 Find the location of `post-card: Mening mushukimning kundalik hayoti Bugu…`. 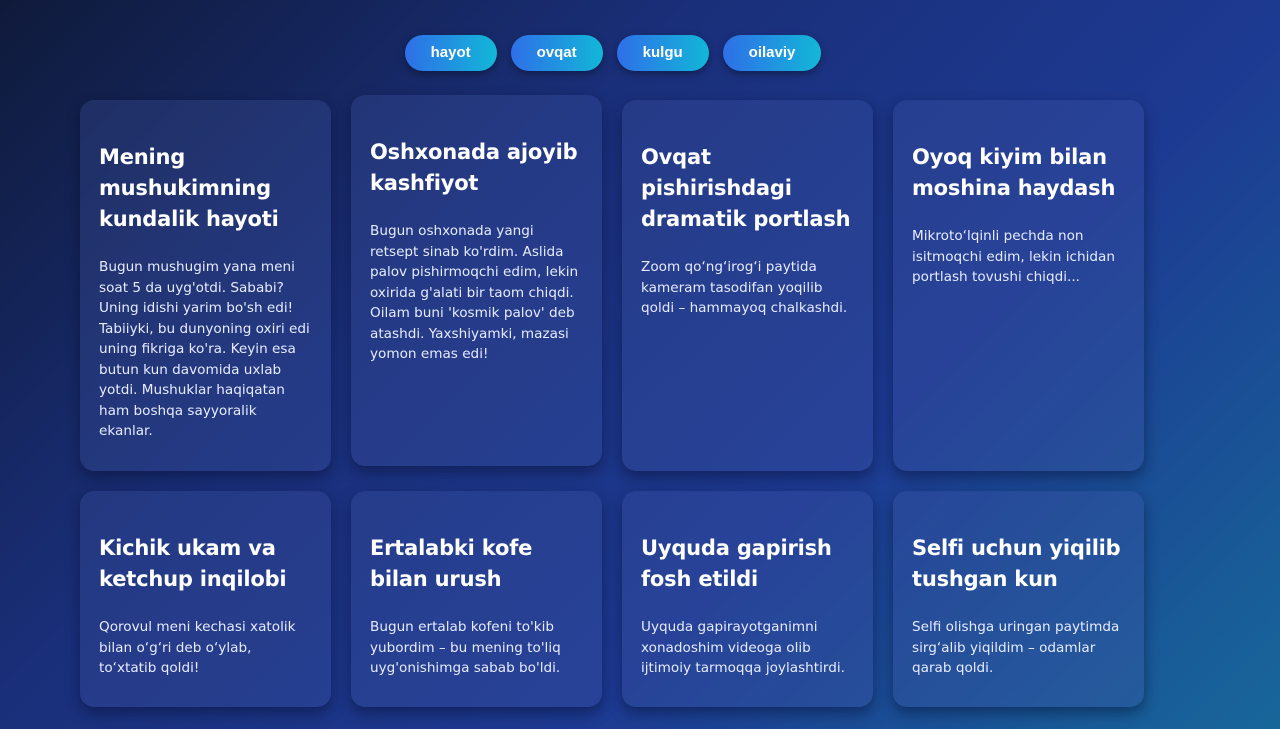

post-card: Mening mushukimning kundalik hayoti Bugu… is located at coordinates (205, 285).